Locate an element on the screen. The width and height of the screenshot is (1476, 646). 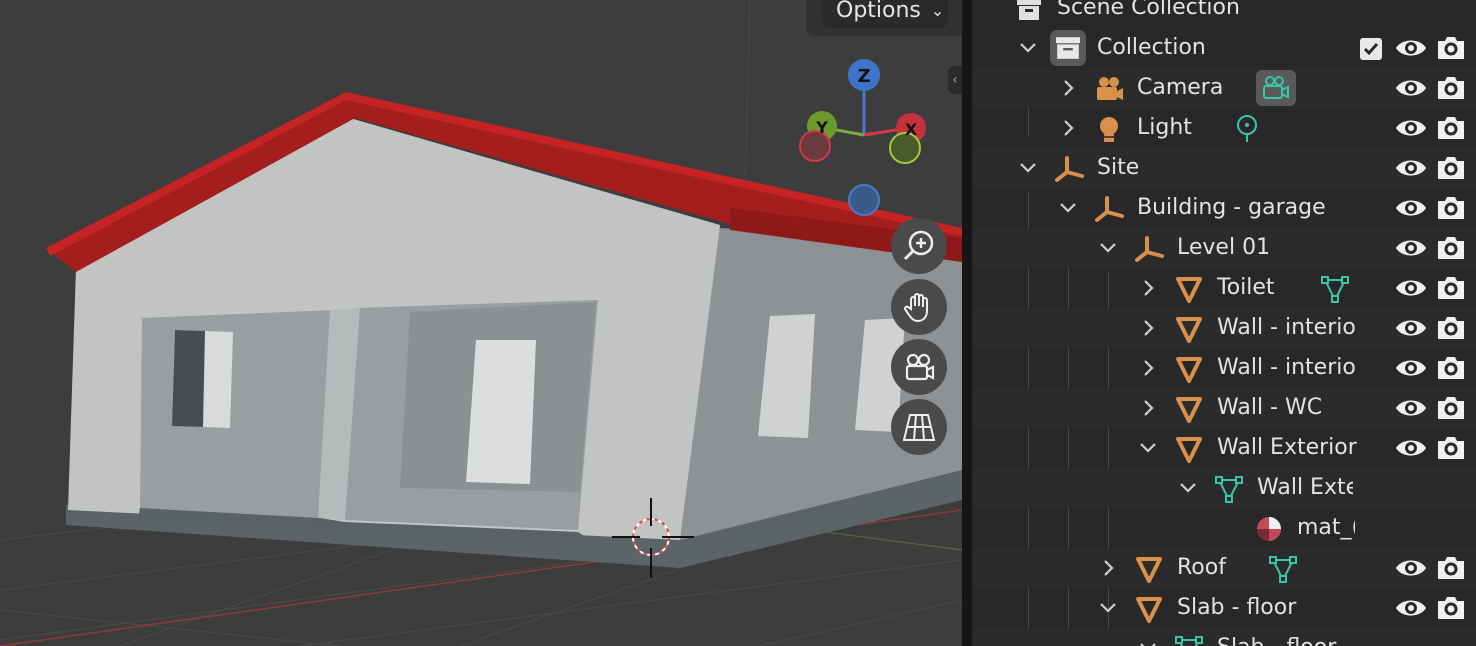
gizmo-x-label: X is located at coordinates (911, 129).